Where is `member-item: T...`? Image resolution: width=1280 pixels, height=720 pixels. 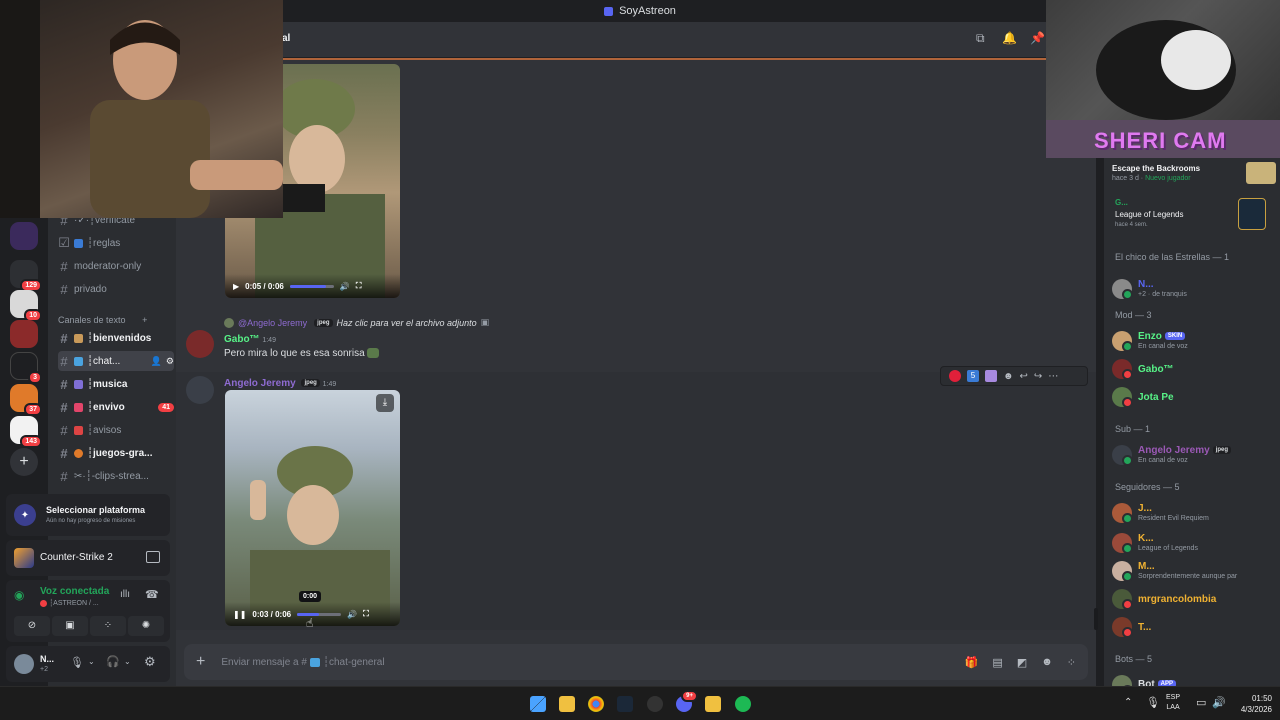 member-item: T... is located at coordinates (1194, 627).